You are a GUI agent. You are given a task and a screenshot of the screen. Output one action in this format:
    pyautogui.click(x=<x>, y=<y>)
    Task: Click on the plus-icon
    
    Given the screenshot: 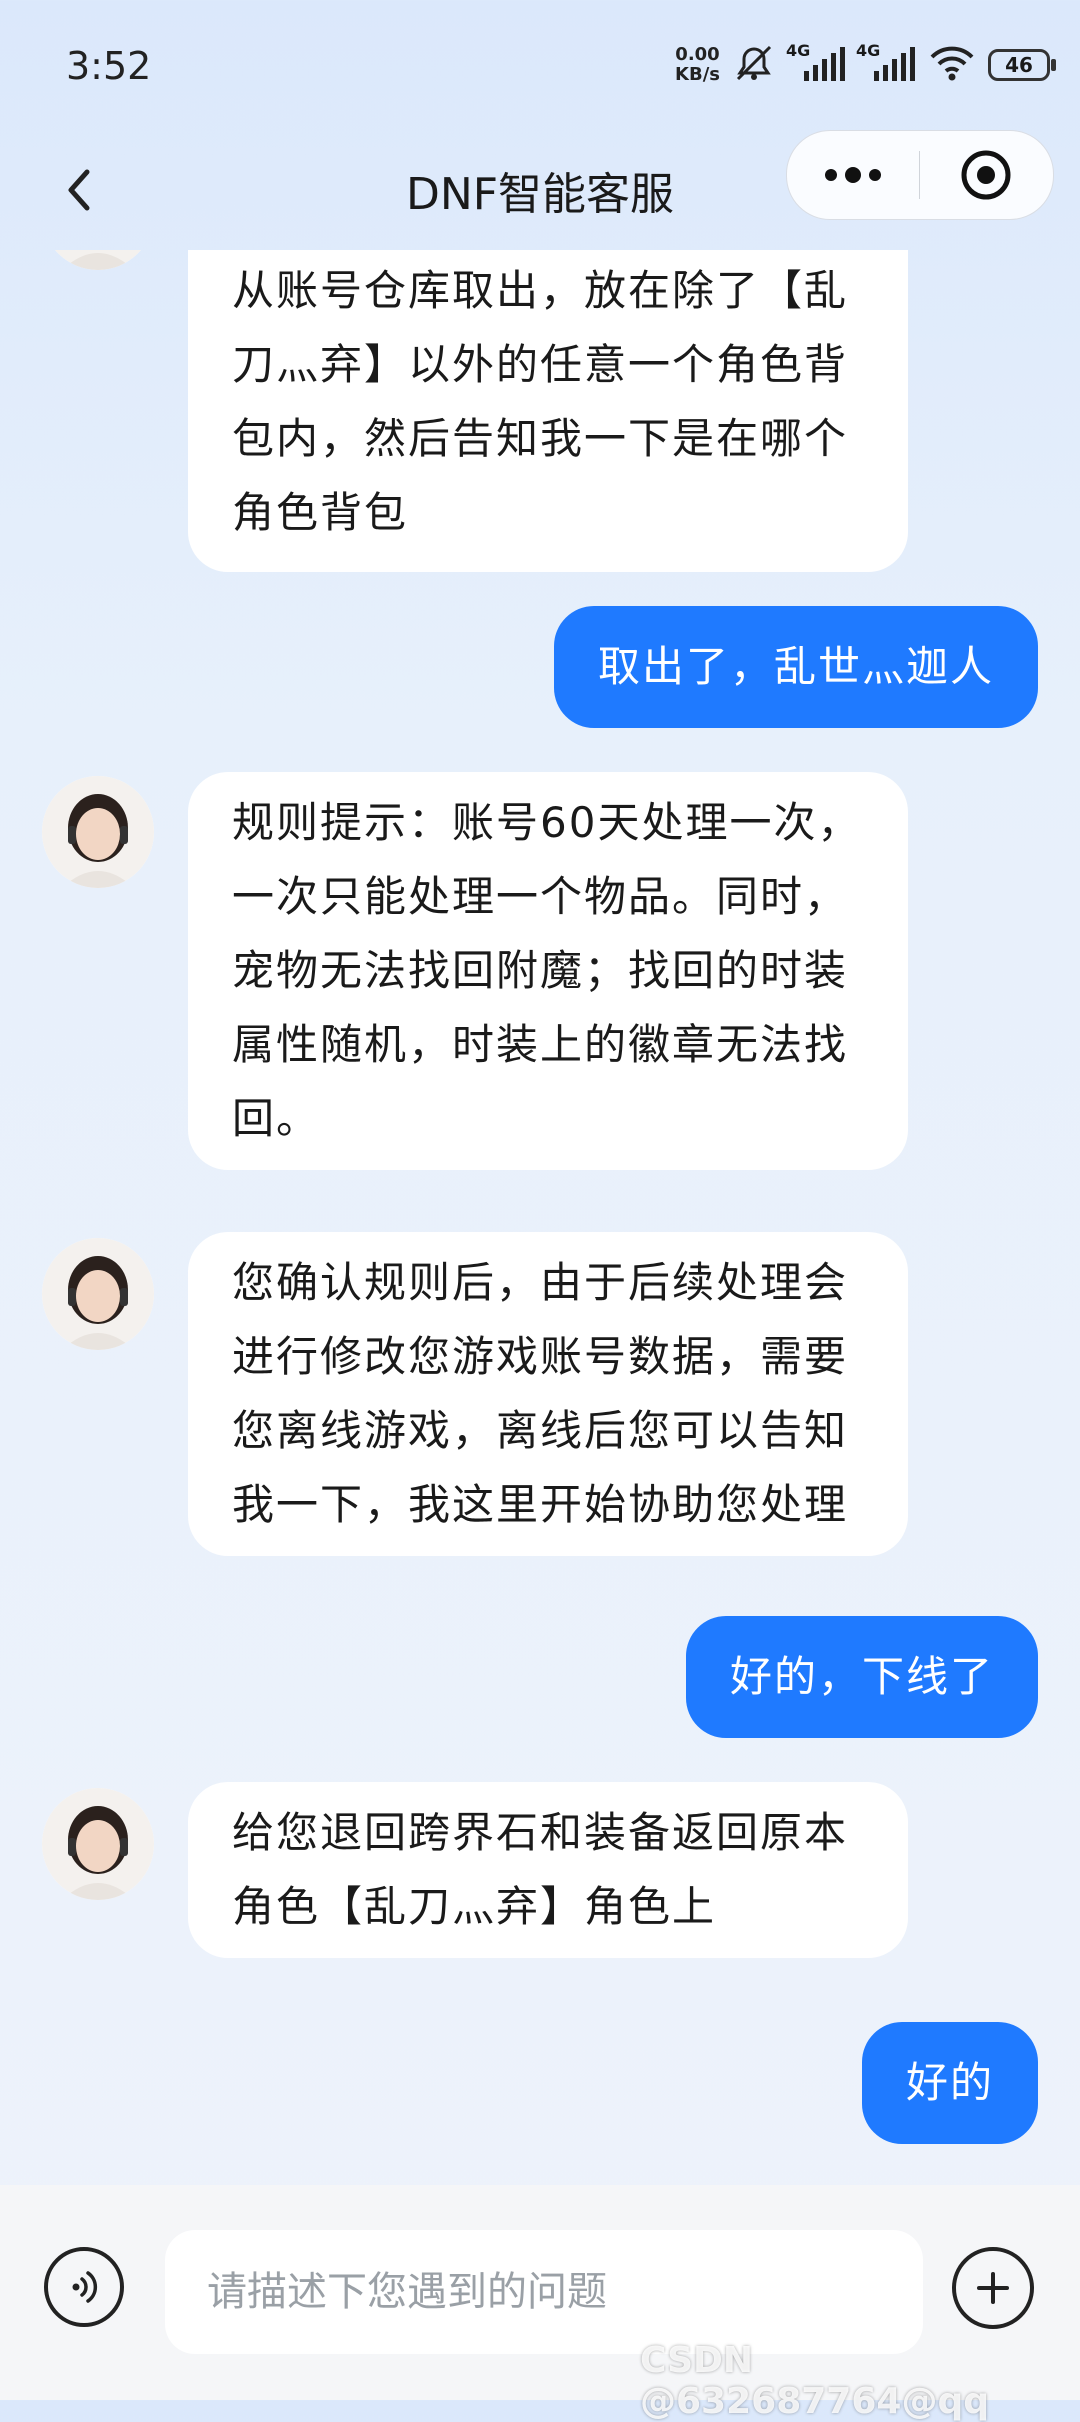 What is the action you would take?
    pyautogui.click(x=993, y=2288)
    